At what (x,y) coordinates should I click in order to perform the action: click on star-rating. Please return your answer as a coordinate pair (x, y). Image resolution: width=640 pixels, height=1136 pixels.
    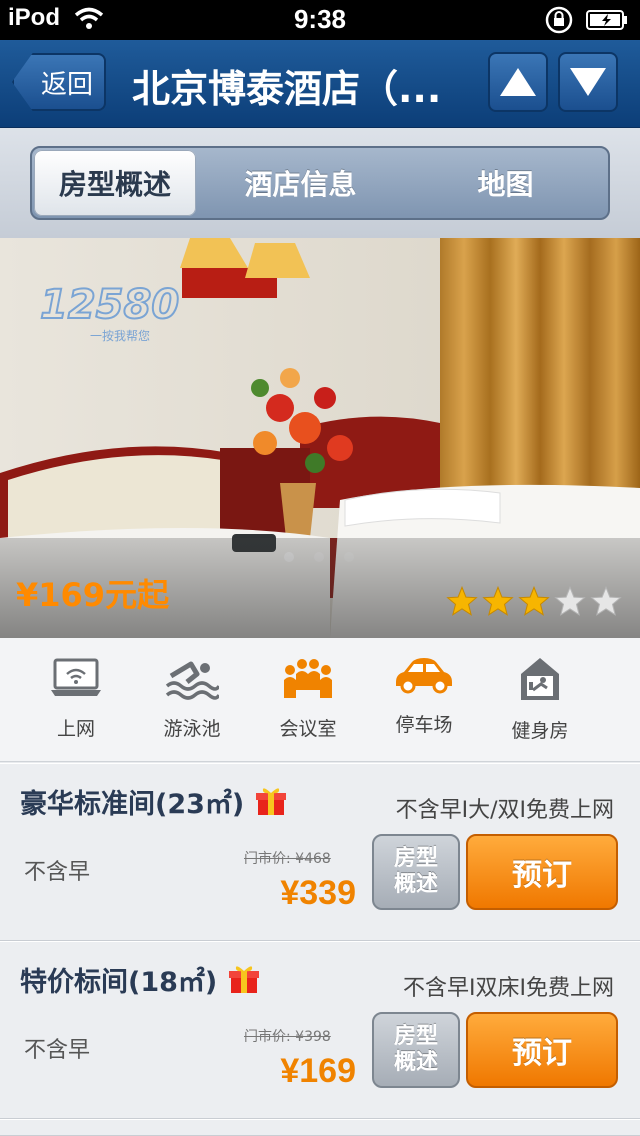
    Looking at the image, I should click on (534, 601).